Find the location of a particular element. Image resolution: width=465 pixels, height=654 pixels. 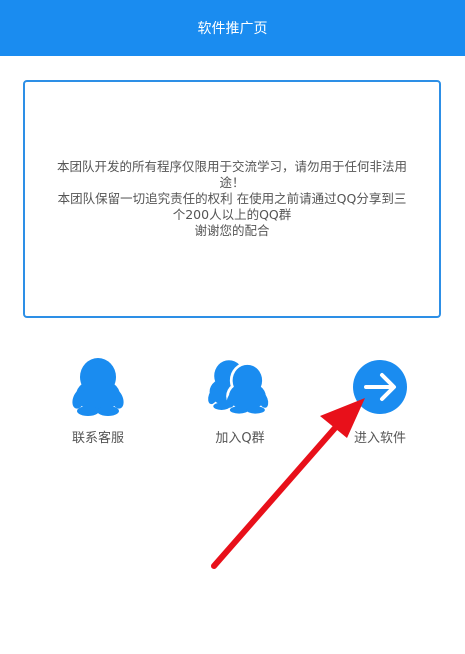

contact-support-label: 联系客服 is located at coordinates (97, 438).